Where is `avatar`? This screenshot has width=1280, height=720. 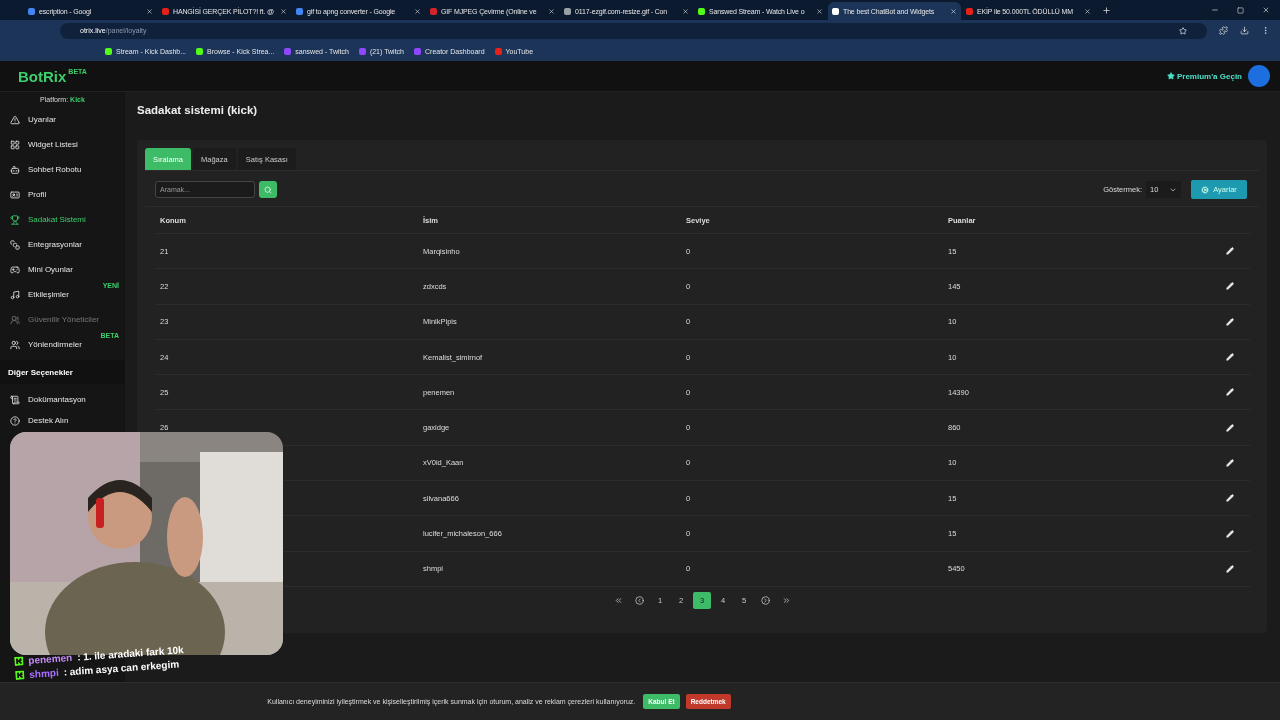
avatar is located at coordinates (1259, 76).